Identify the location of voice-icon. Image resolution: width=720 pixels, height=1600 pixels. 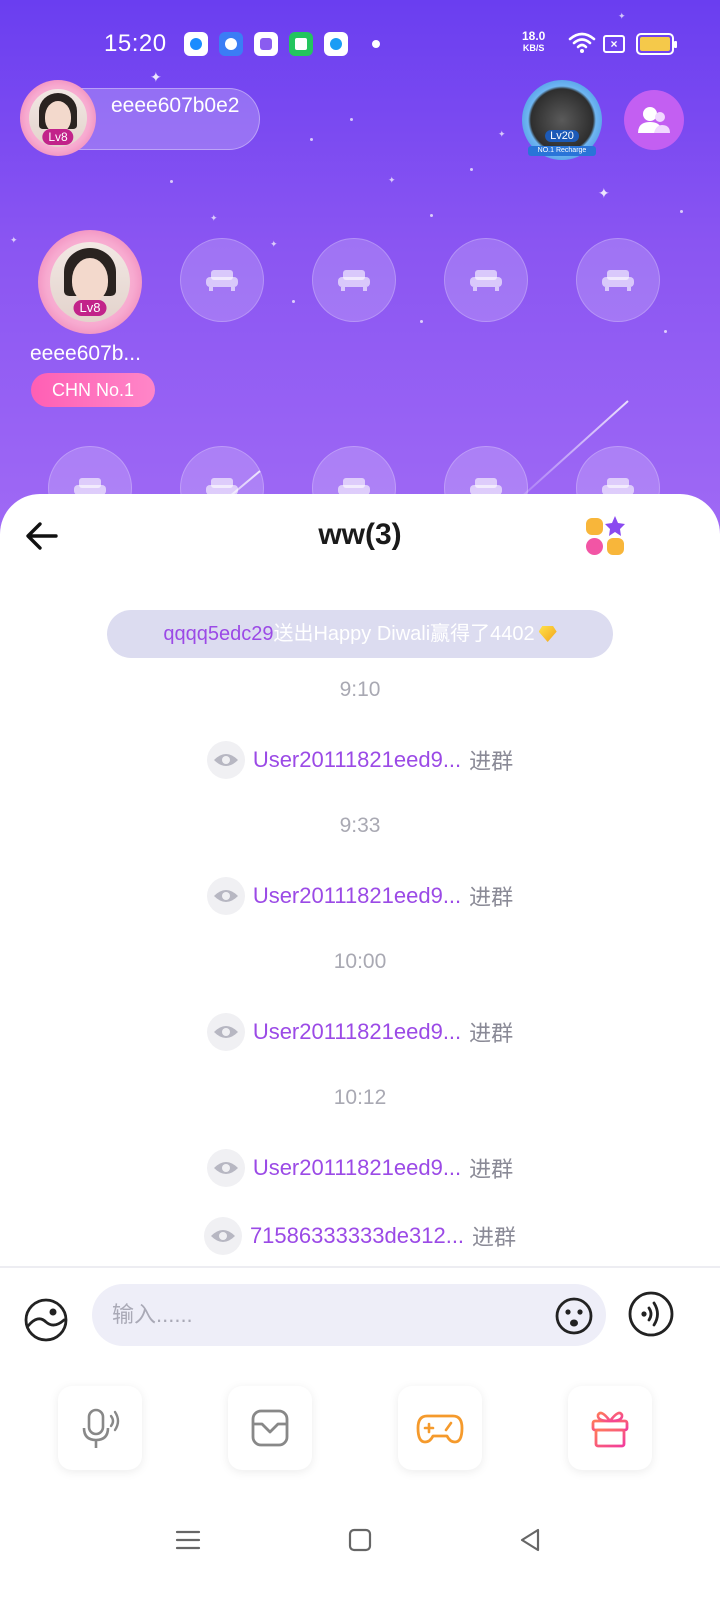
(651, 1314).